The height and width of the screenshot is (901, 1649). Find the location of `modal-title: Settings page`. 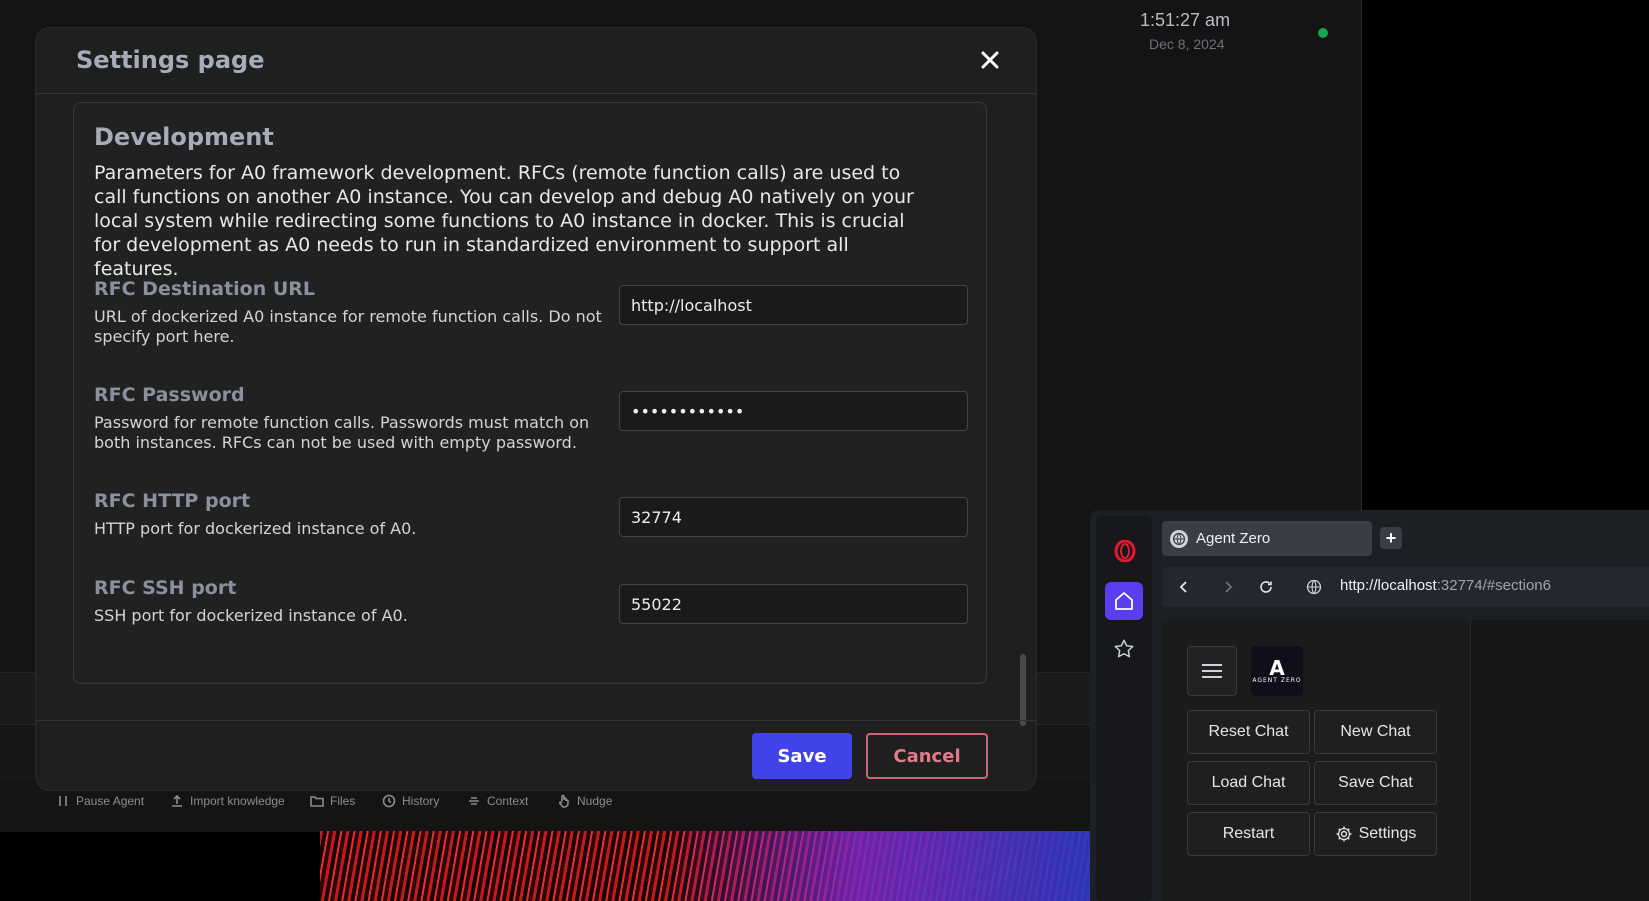

modal-title: Settings page is located at coordinates (170, 60).